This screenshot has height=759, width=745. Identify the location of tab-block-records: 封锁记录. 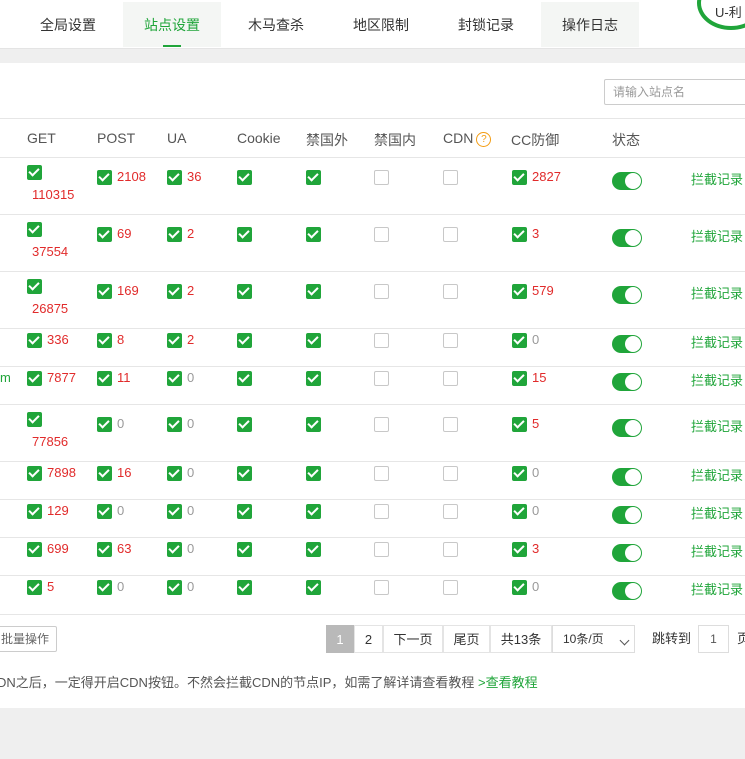
(486, 24).